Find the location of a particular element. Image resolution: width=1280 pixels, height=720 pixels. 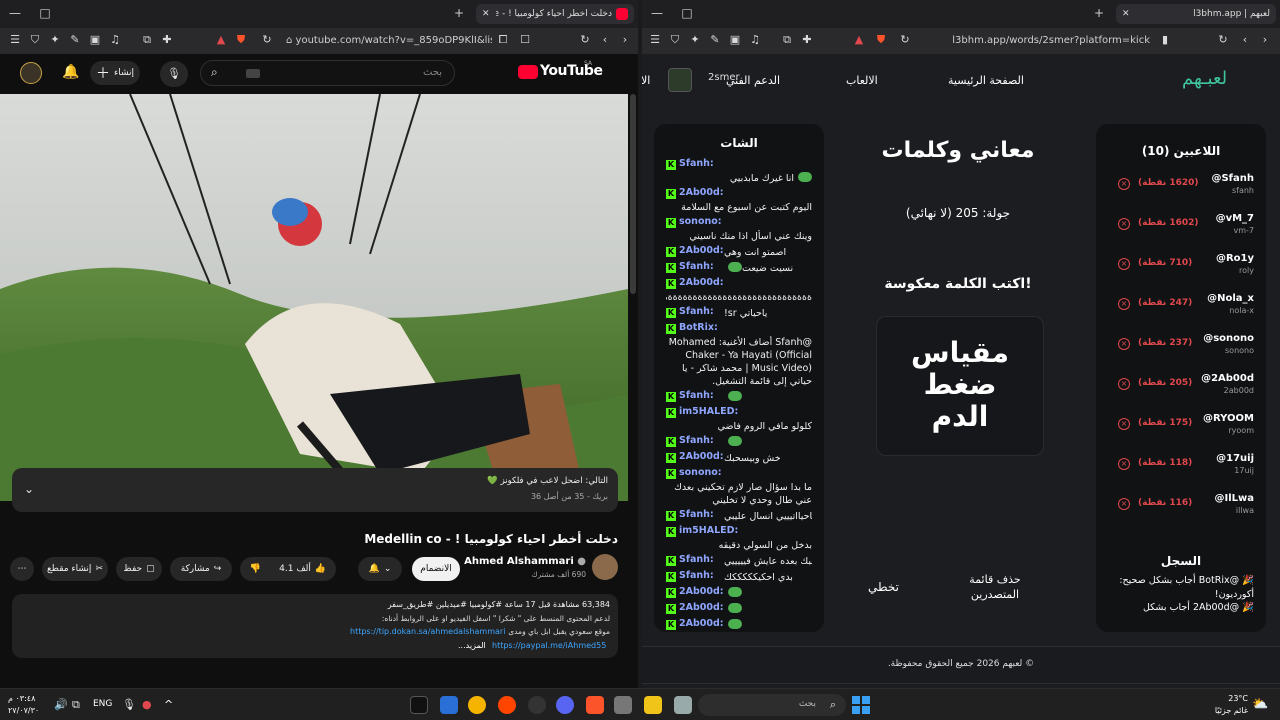

new-tab-button: + is located at coordinates (1099, 13).